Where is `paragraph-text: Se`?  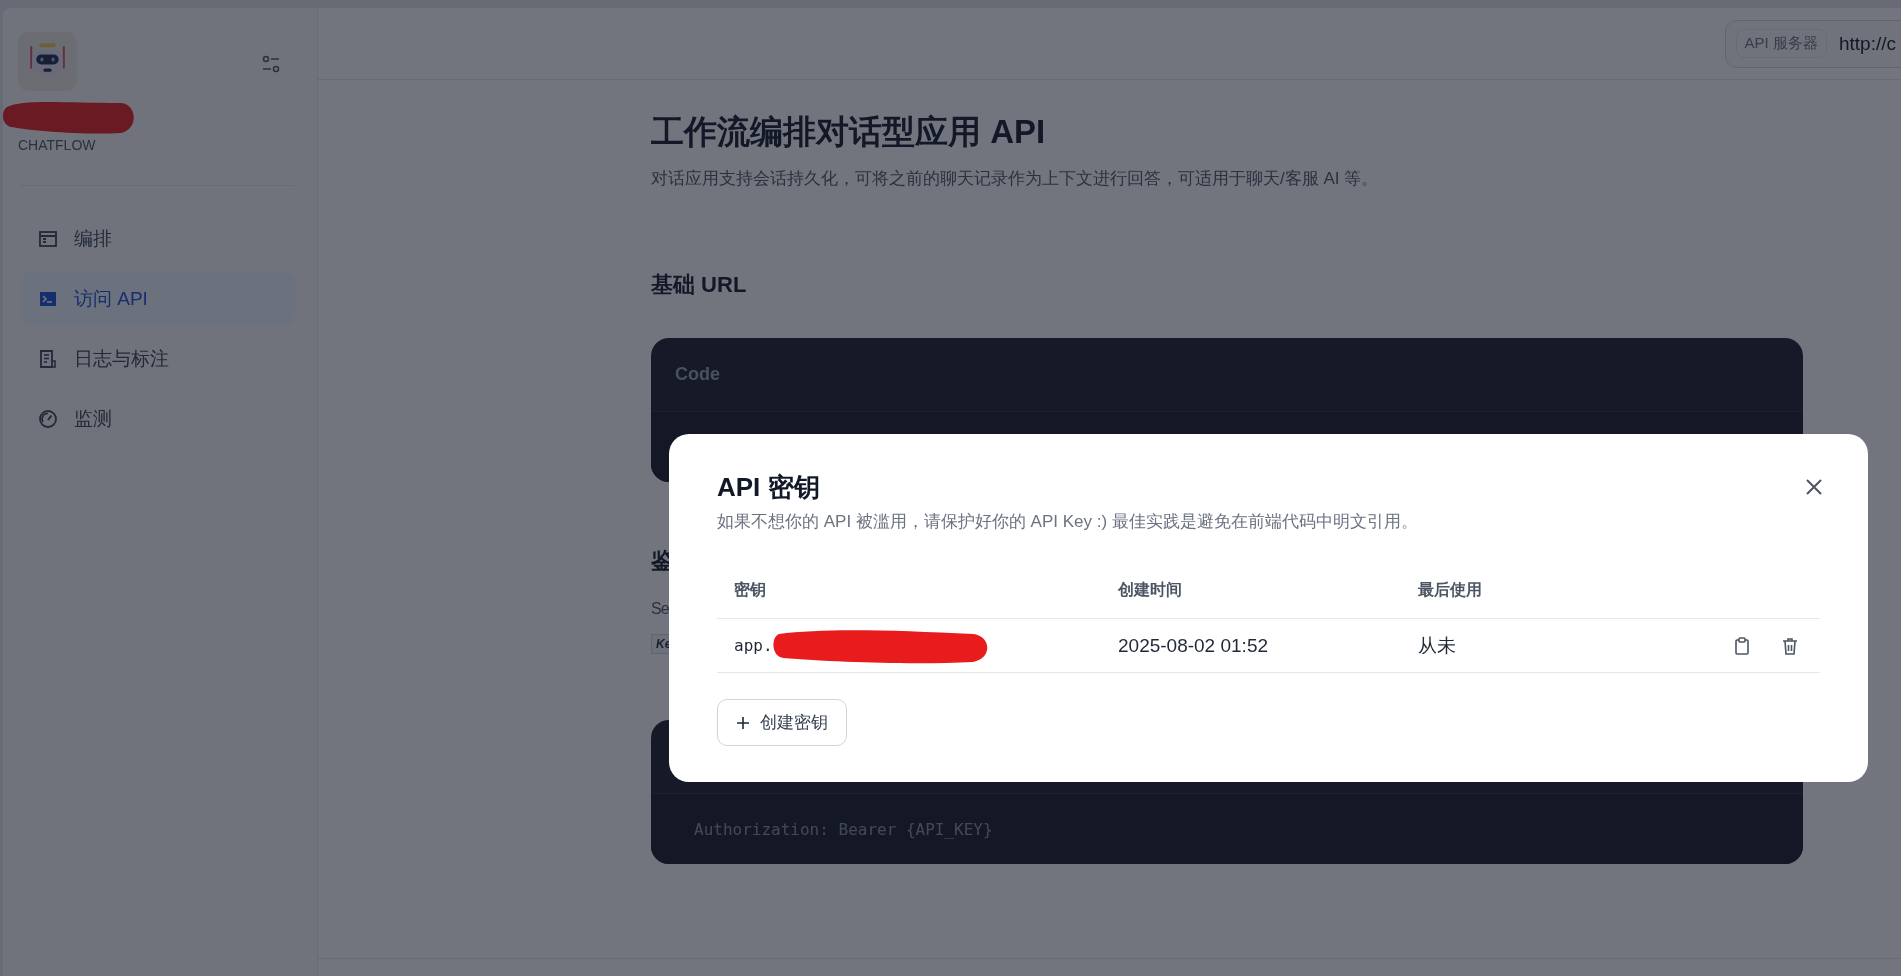
paragraph-text: Se is located at coordinates (660, 609).